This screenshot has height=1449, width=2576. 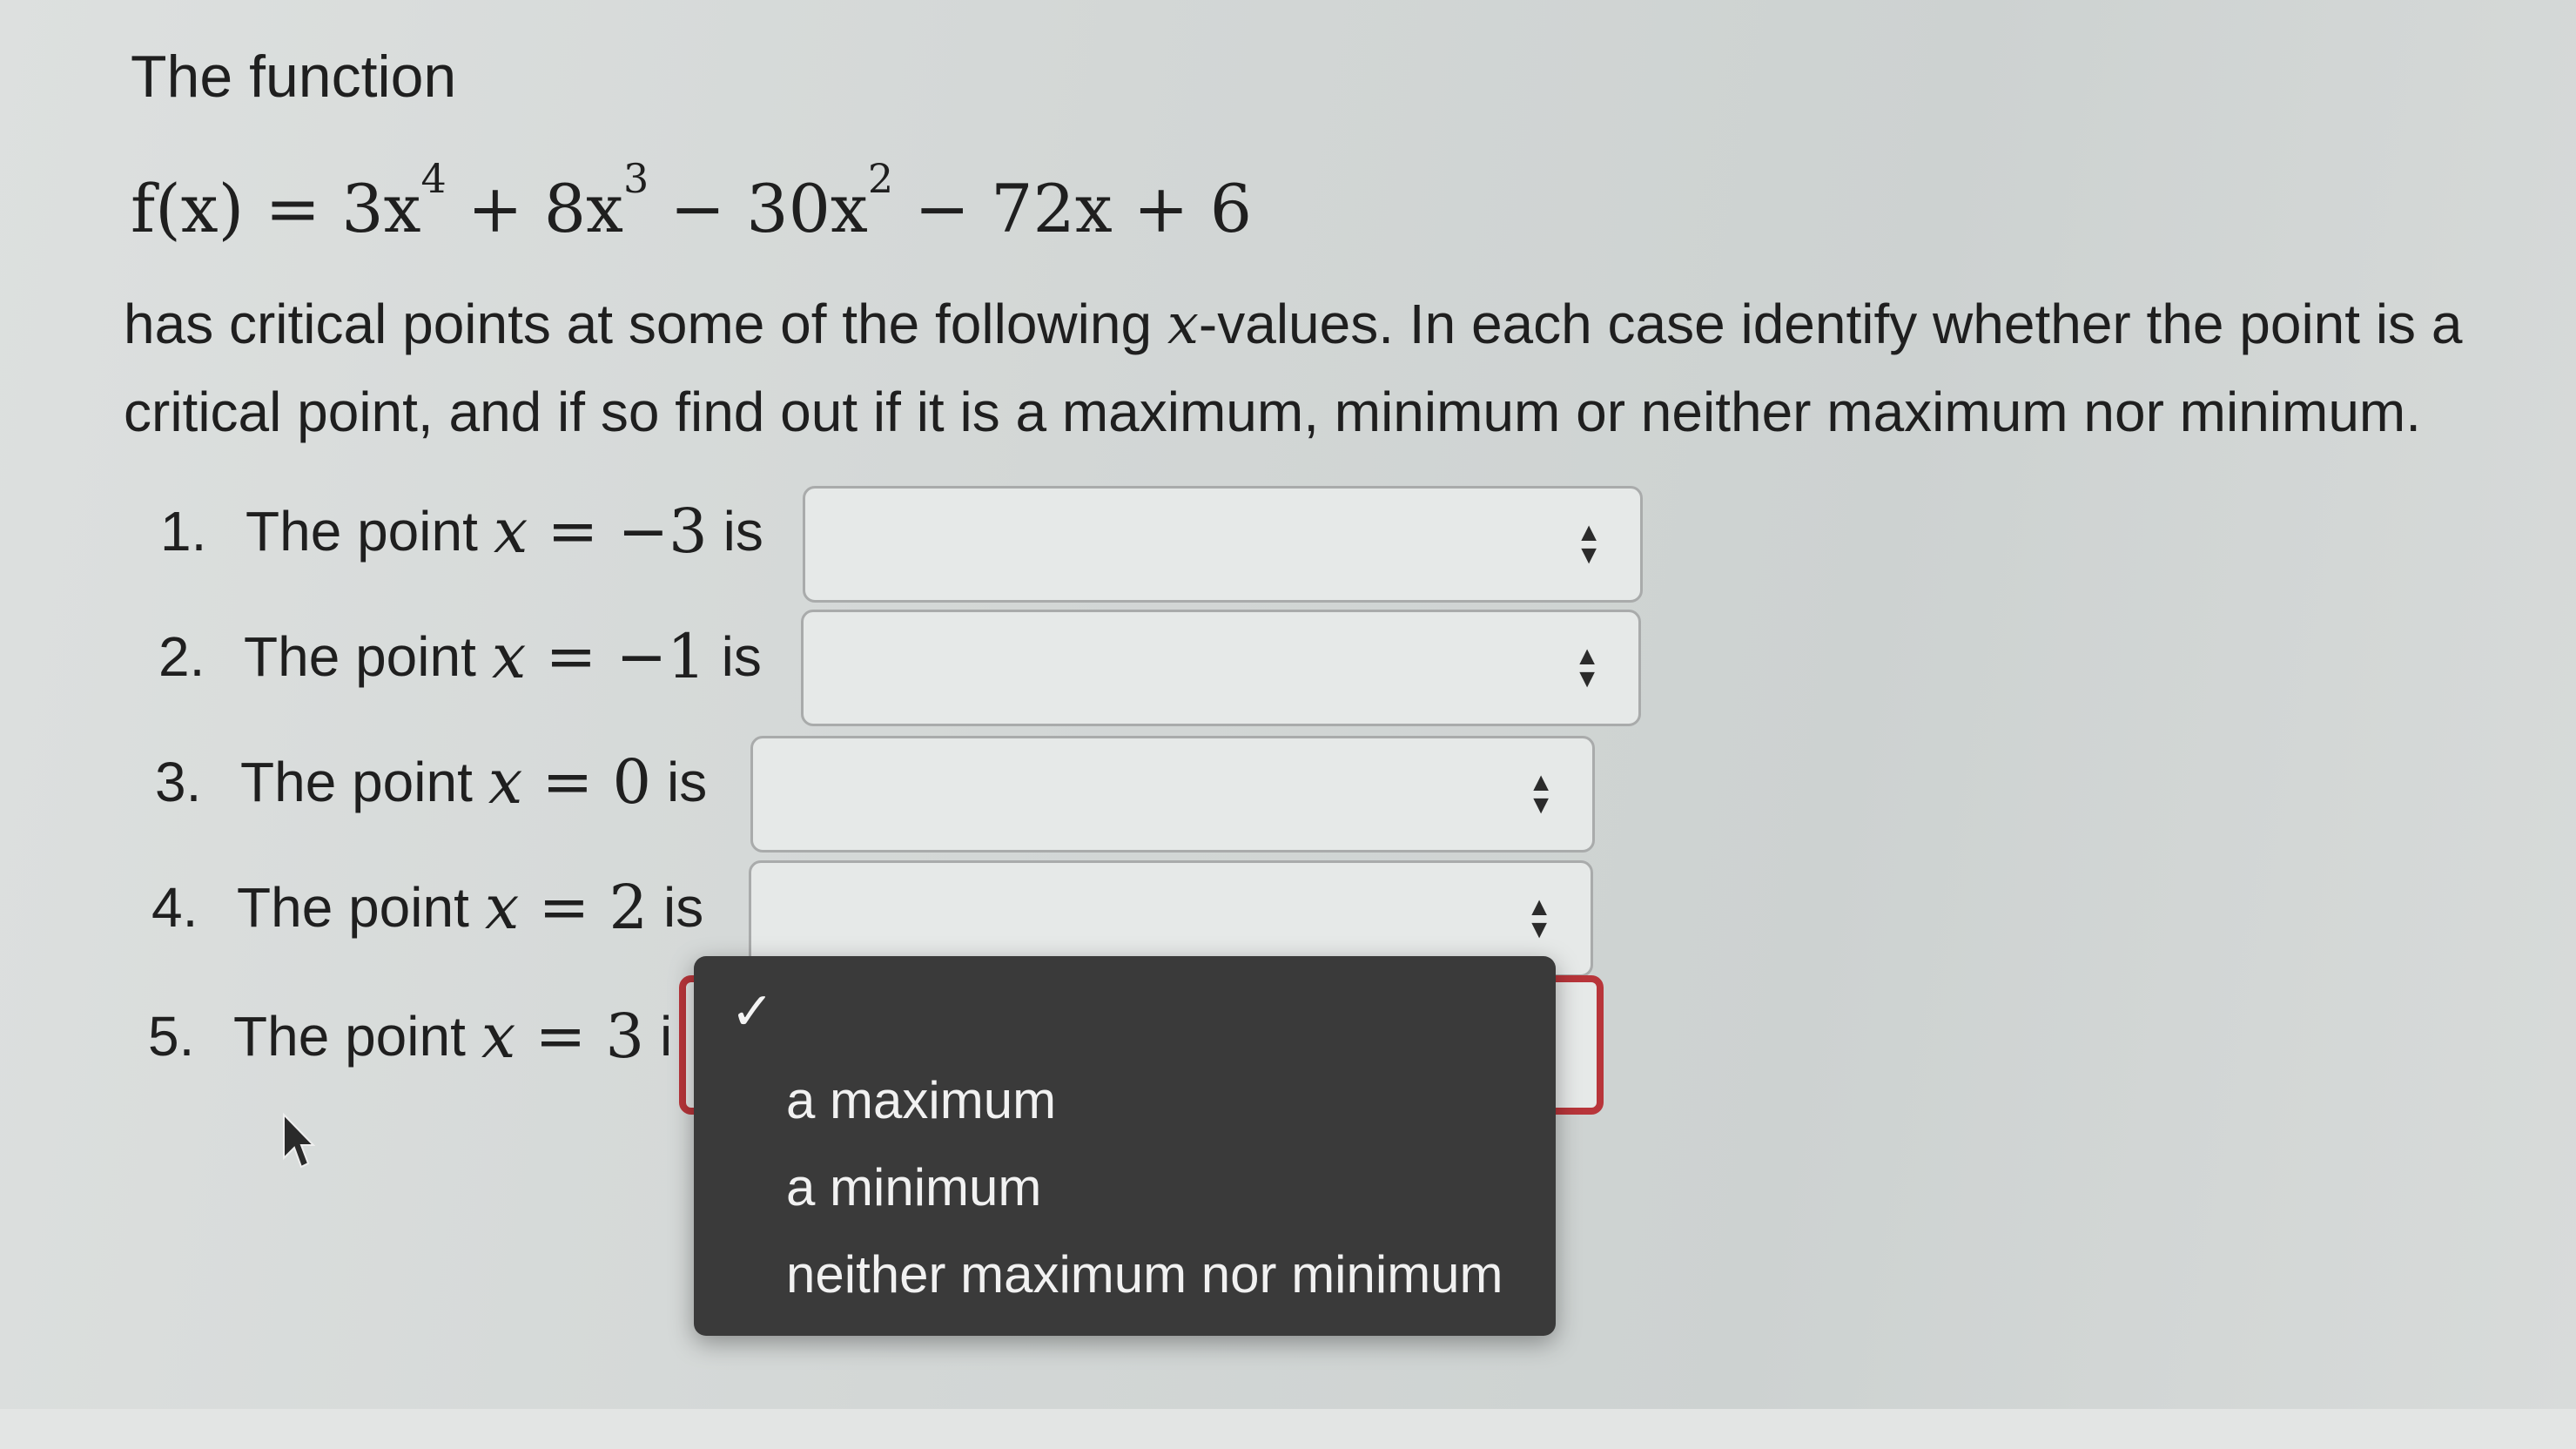 What do you see at coordinates (587, 782) in the screenshot?
I see `item-equation-value: = 0` at bounding box center [587, 782].